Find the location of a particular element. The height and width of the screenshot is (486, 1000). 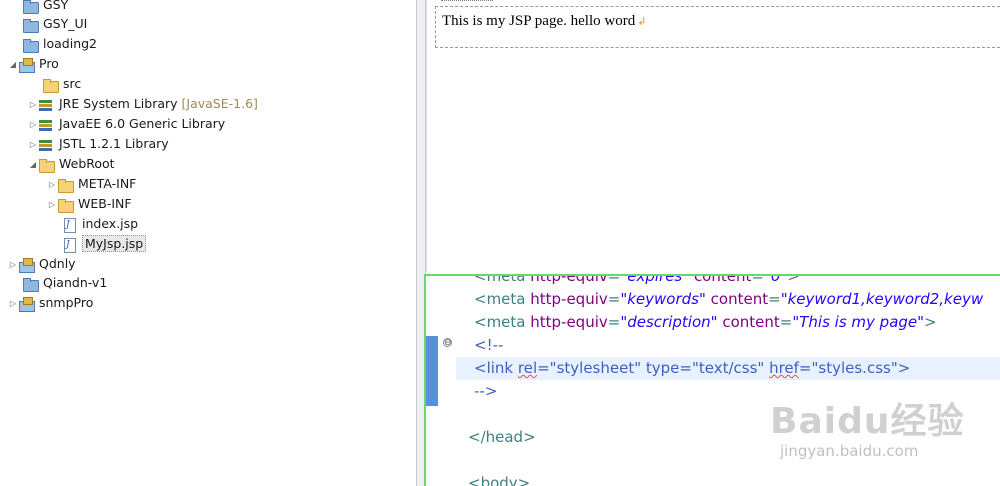

editor-ruler is located at coordinates (447, 381).